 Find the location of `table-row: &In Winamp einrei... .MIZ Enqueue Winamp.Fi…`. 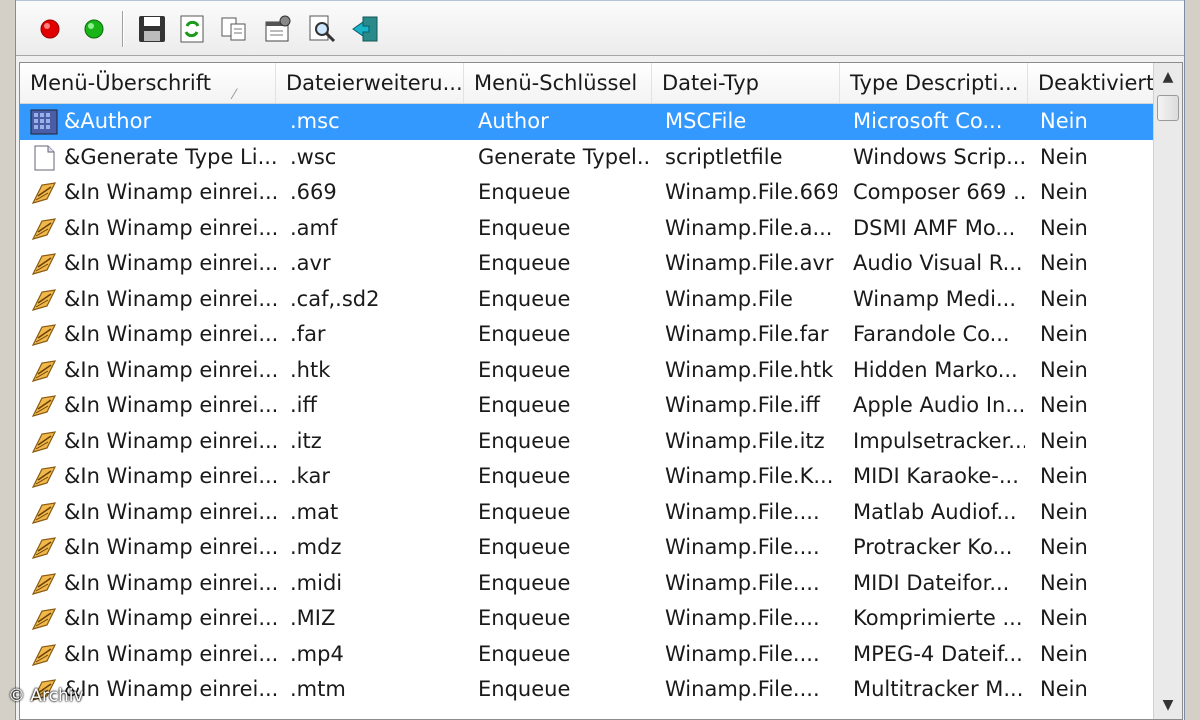

table-row: &In Winamp einrei... .MIZ Enqueue Winamp.Fi… is located at coordinates (587, 619).